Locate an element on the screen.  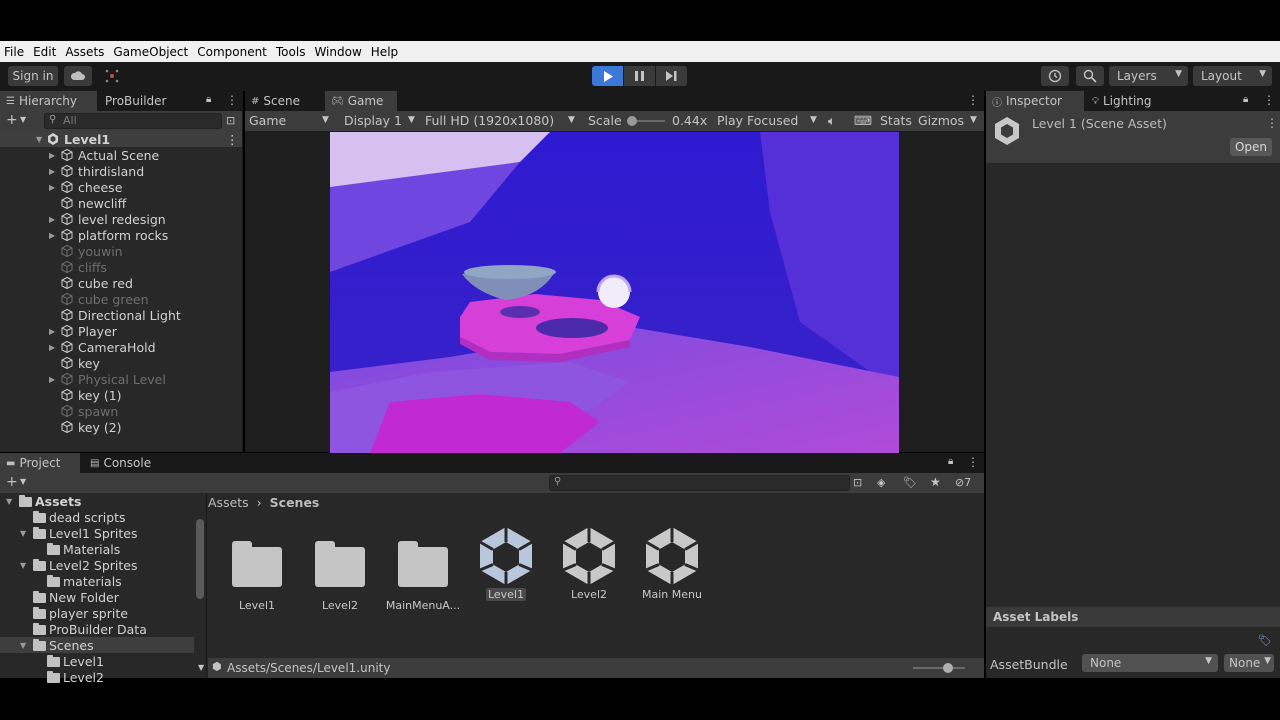
assetbundle-dropdown: None ▼ is located at coordinates (1150, 663).